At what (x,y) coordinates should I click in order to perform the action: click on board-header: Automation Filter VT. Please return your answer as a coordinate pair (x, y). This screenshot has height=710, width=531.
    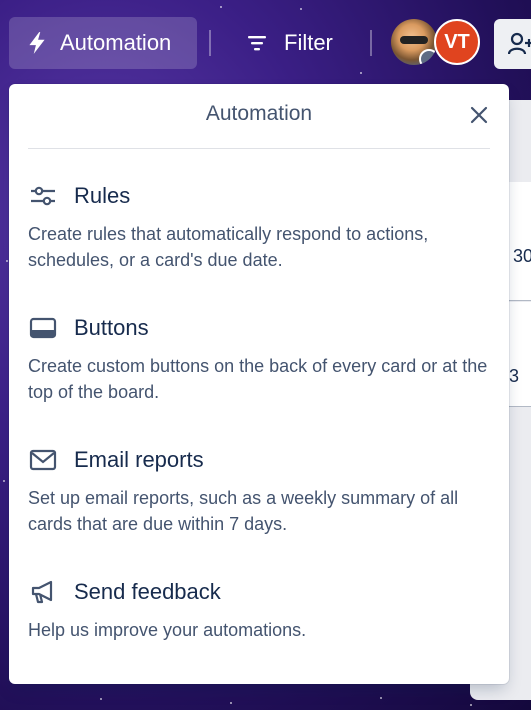
    Looking at the image, I should click on (265, 43).